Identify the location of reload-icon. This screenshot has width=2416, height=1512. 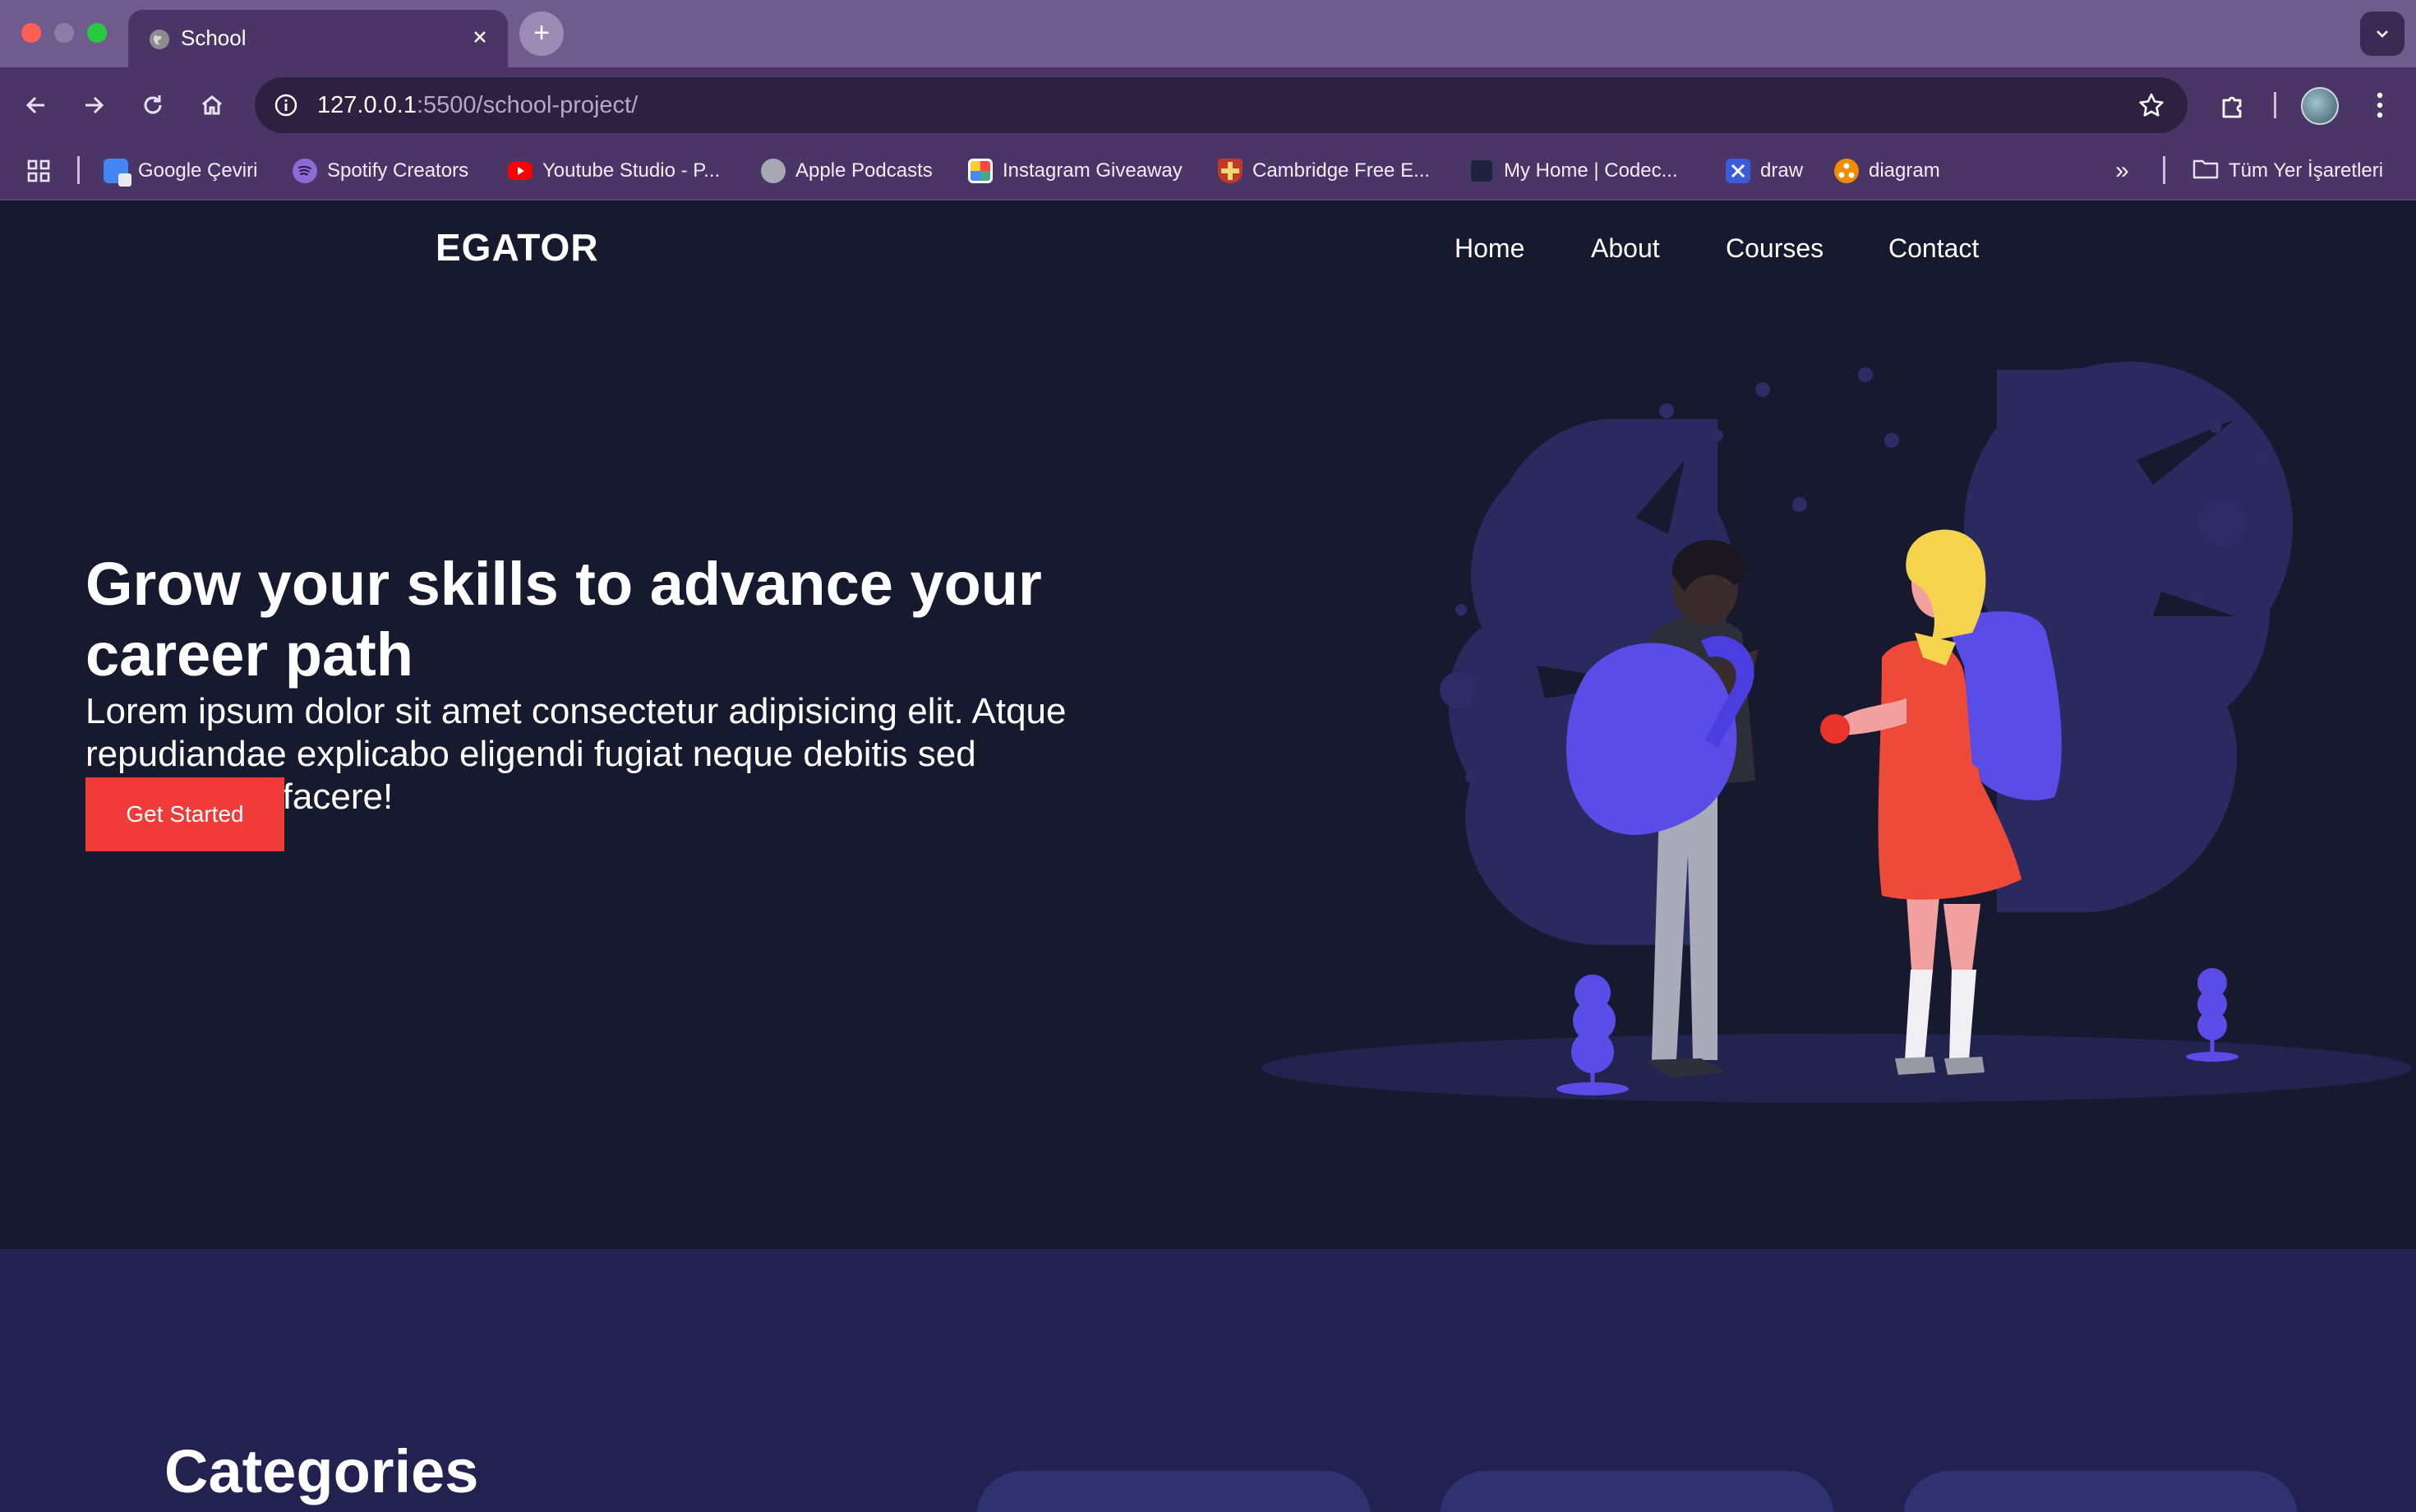
(153, 106).